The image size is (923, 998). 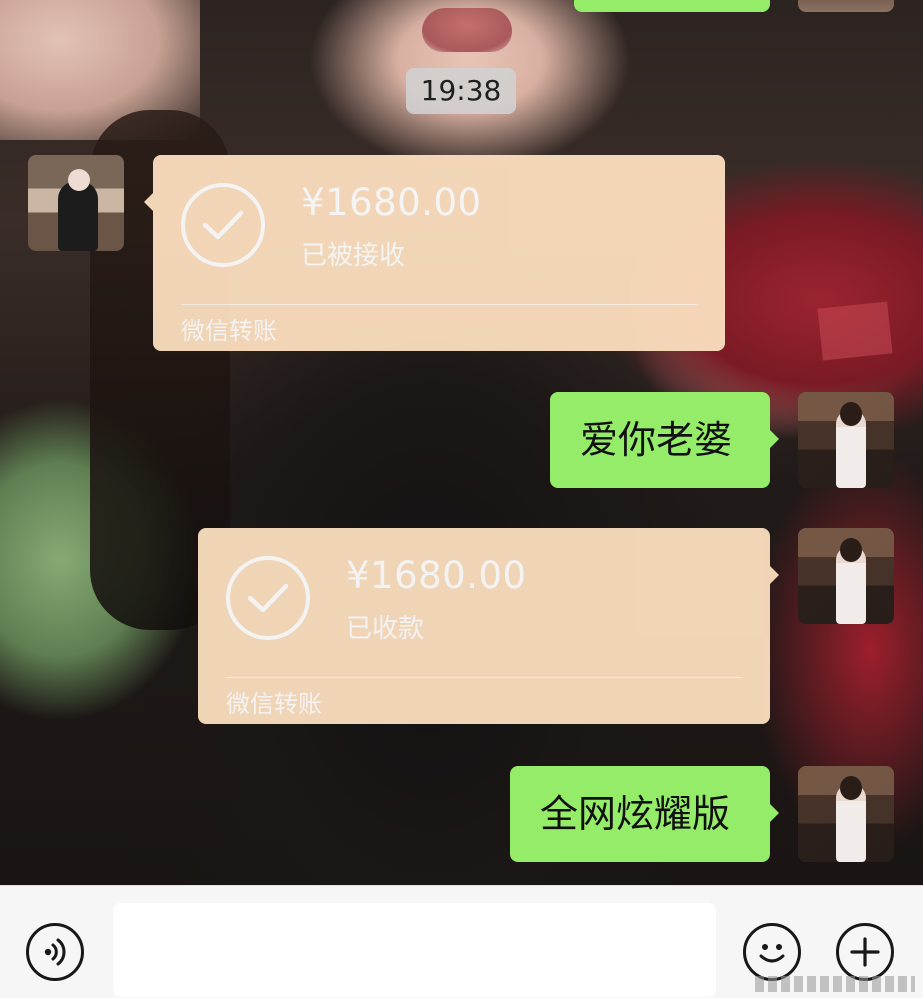 What do you see at coordinates (635, 814) in the screenshot?
I see `message-text: 全网炫耀版` at bounding box center [635, 814].